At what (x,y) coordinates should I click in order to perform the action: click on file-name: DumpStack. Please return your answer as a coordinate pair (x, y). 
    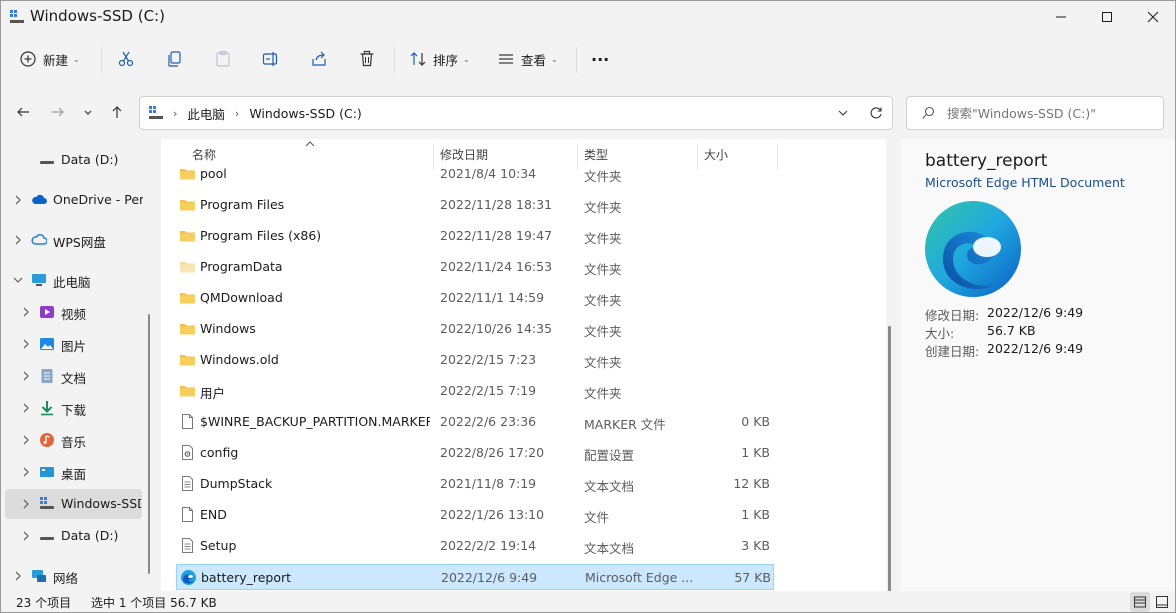
    Looking at the image, I should click on (236, 483).